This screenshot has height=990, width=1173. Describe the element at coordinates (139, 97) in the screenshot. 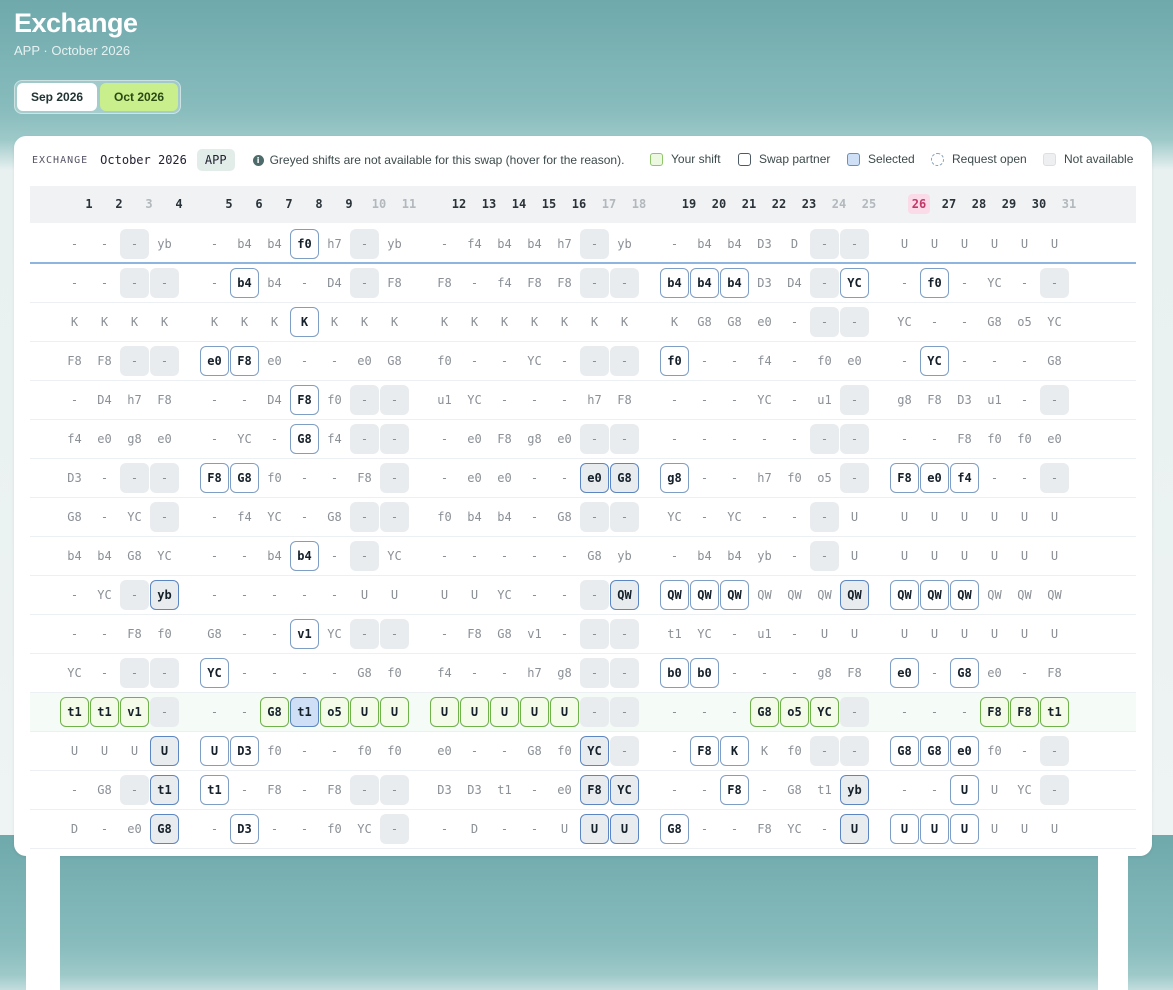

I see `tab-oct-2026: Oct 2026` at that location.